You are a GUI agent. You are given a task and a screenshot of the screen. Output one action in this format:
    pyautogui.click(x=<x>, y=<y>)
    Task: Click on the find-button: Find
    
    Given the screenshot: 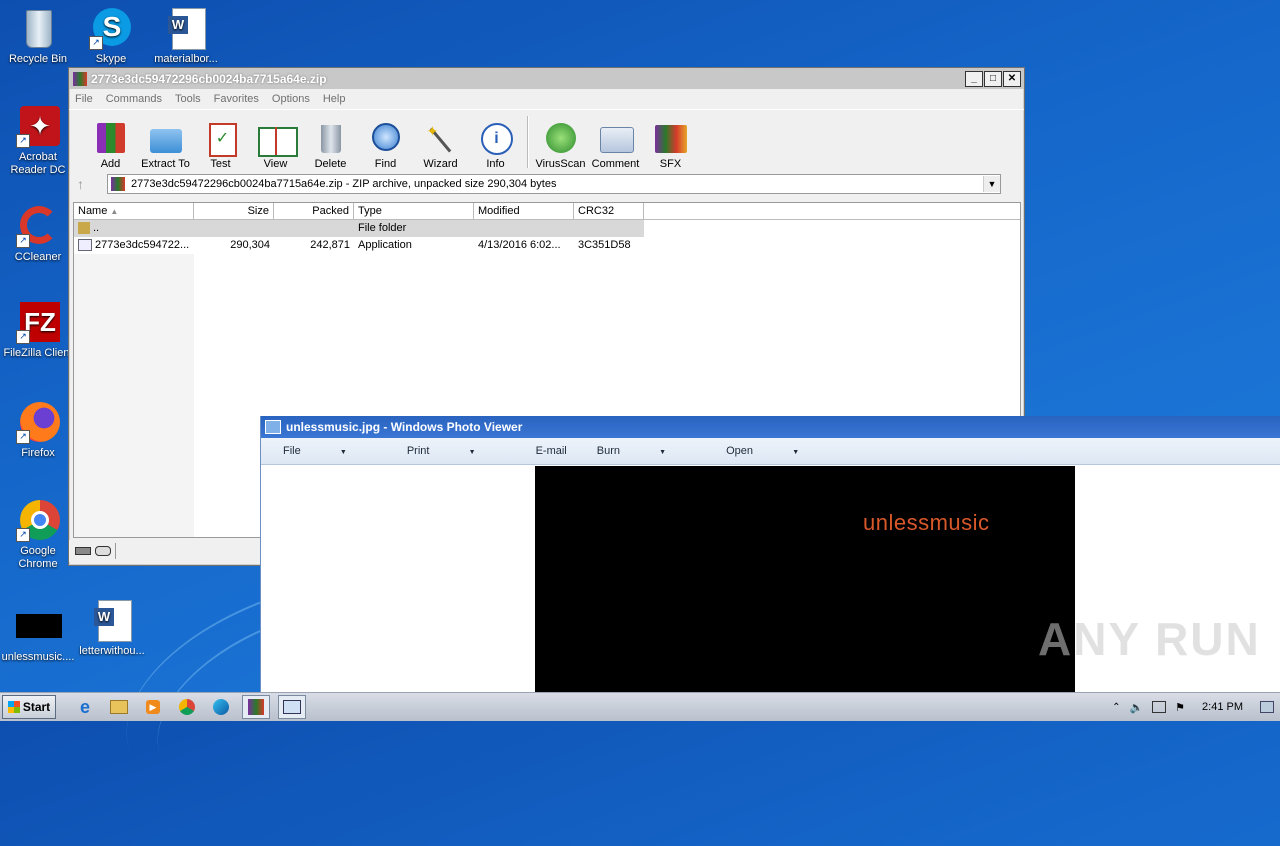 What is the action you would take?
    pyautogui.click(x=385, y=146)
    